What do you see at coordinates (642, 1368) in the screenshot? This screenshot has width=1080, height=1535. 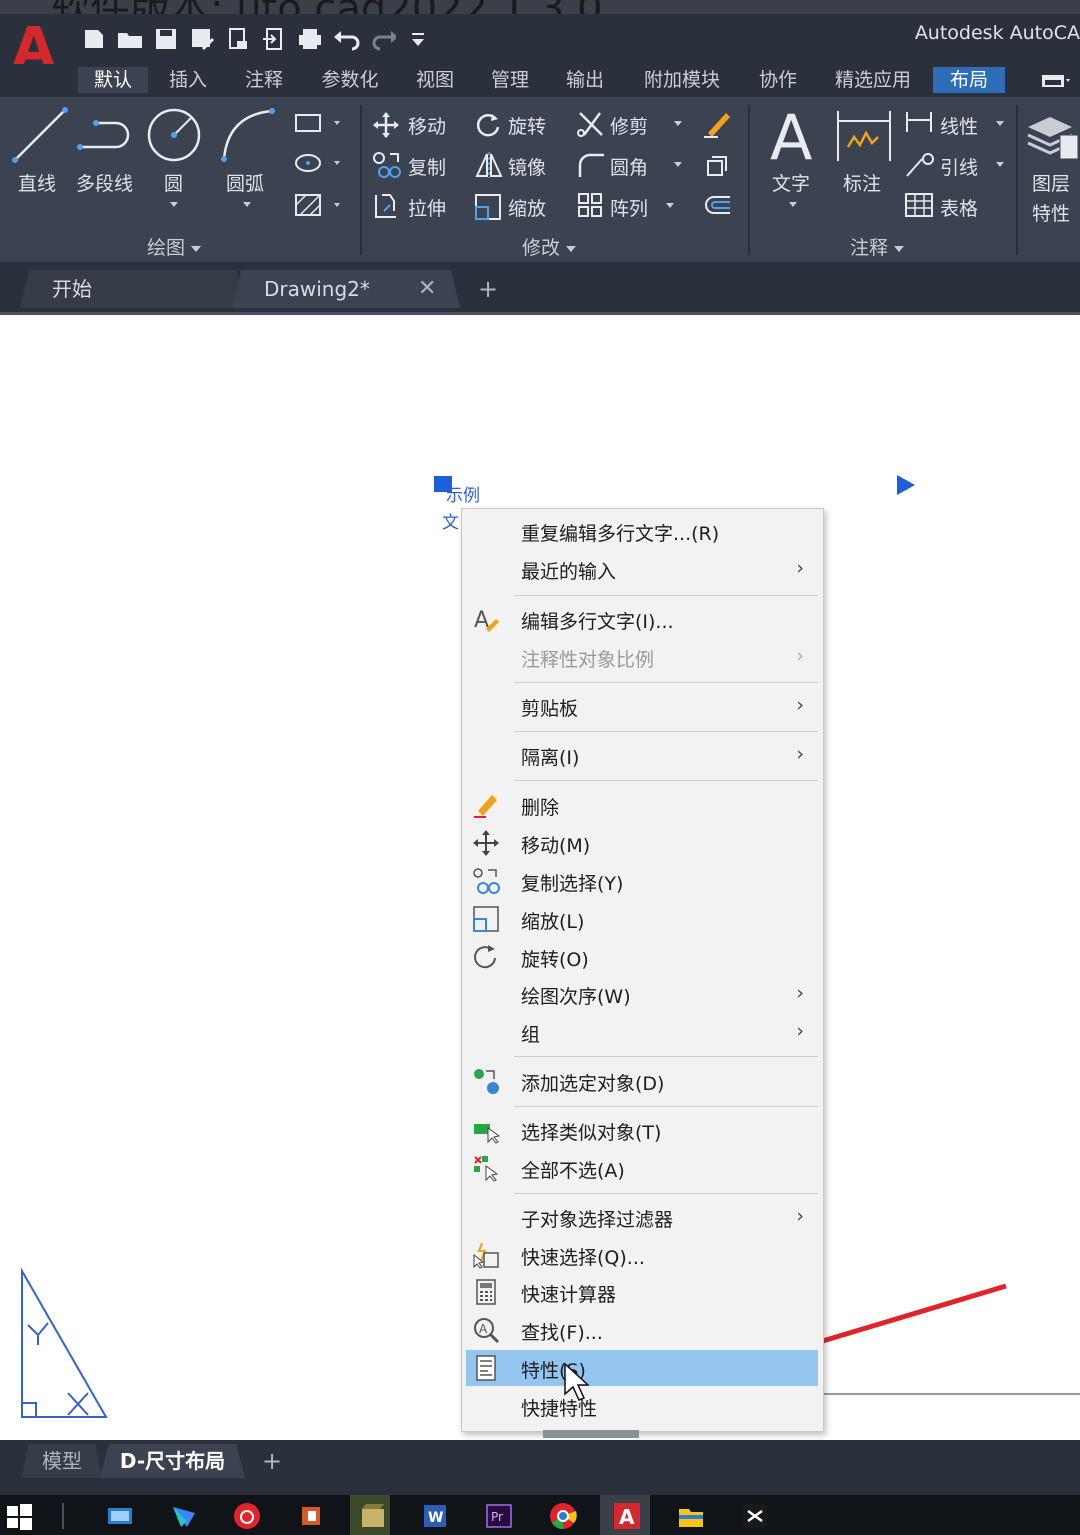 I see `menu-item-properties: 特性(S)` at bounding box center [642, 1368].